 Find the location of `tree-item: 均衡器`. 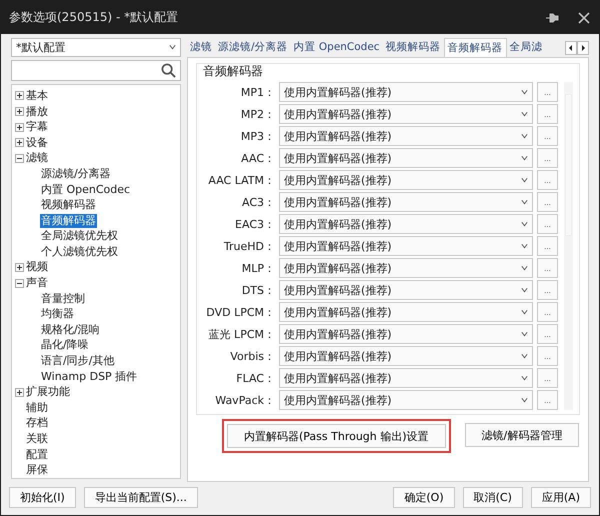

tree-item: 均衡器 is located at coordinates (57, 314).